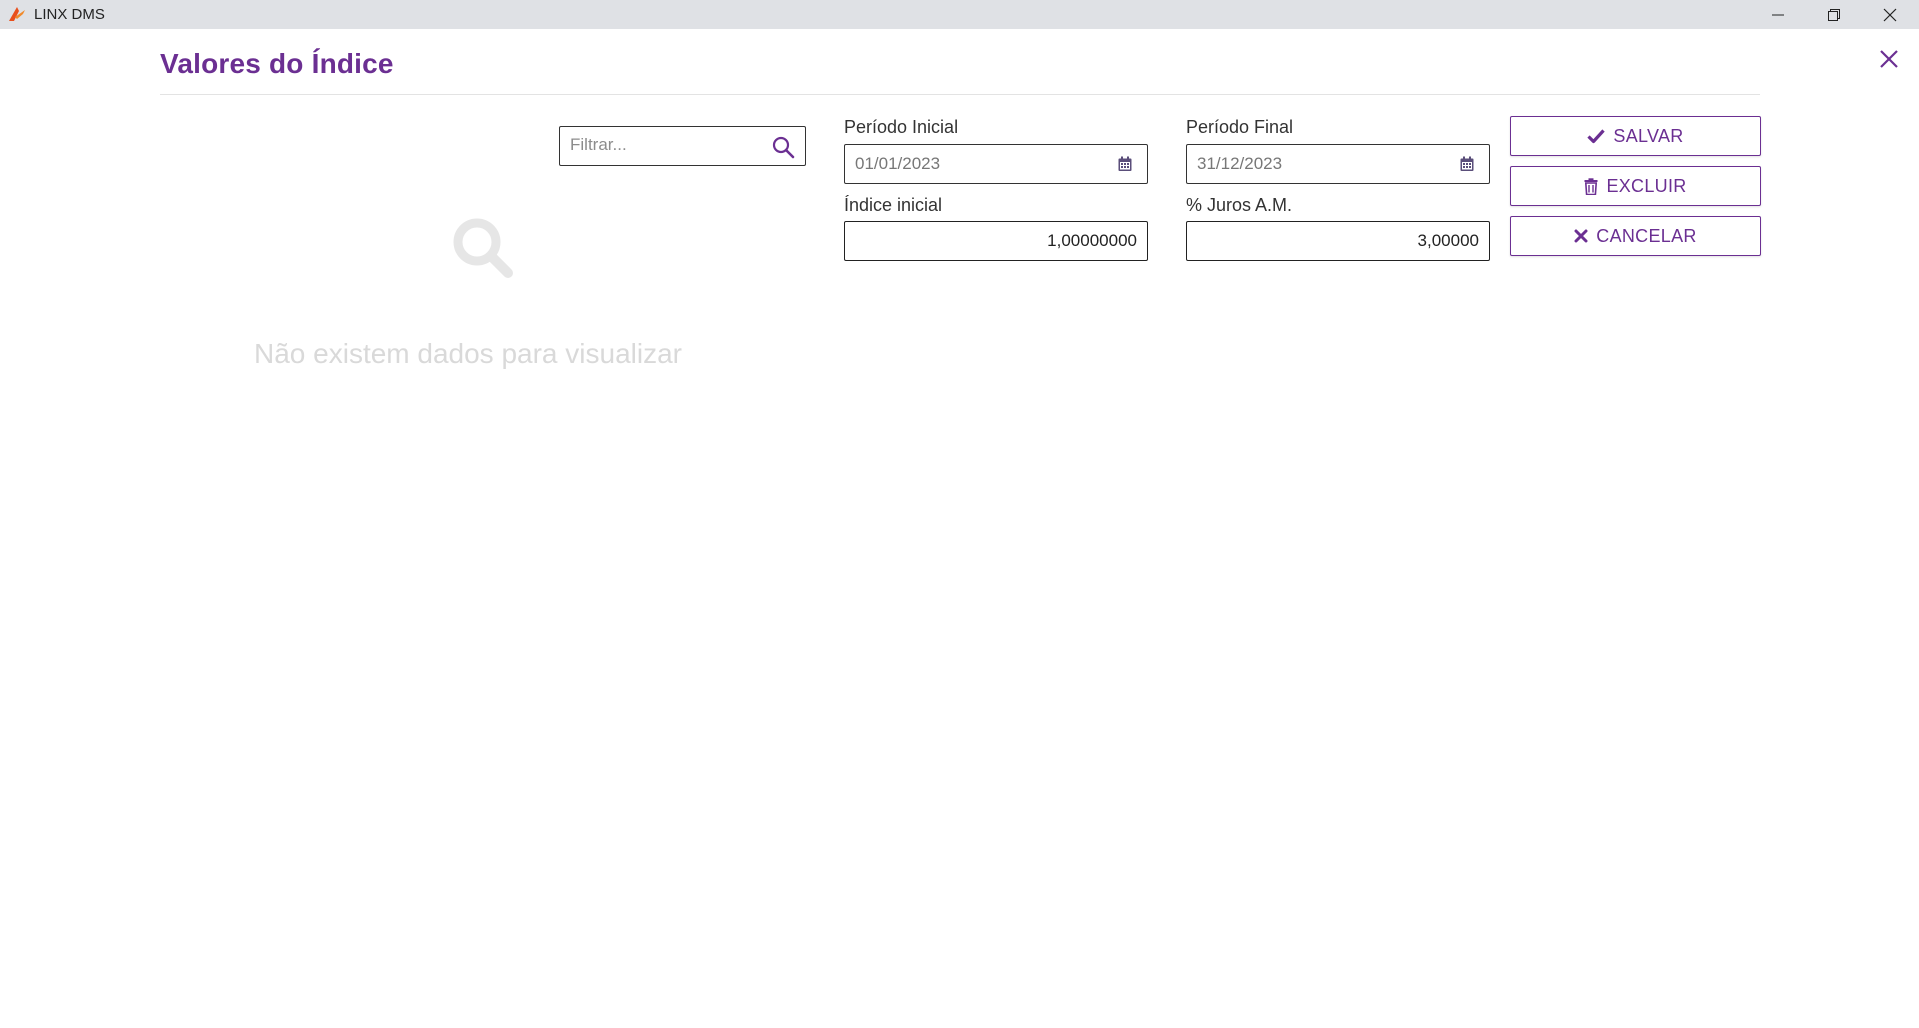 The height and width of the screenshot is (1028, 1919). Describe the element at coordinates (1448, 240) in the screenshot. I see `juros-value: 3,00000` at that location.